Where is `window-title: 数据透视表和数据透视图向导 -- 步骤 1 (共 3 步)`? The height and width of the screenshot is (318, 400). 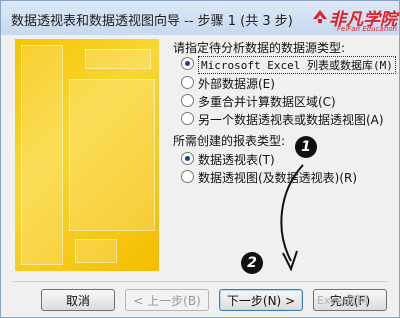
window-title: 数据透视表和数据透视图向导 -- 步骤 1 (共 3 步) is located at coordinates (152, 21).